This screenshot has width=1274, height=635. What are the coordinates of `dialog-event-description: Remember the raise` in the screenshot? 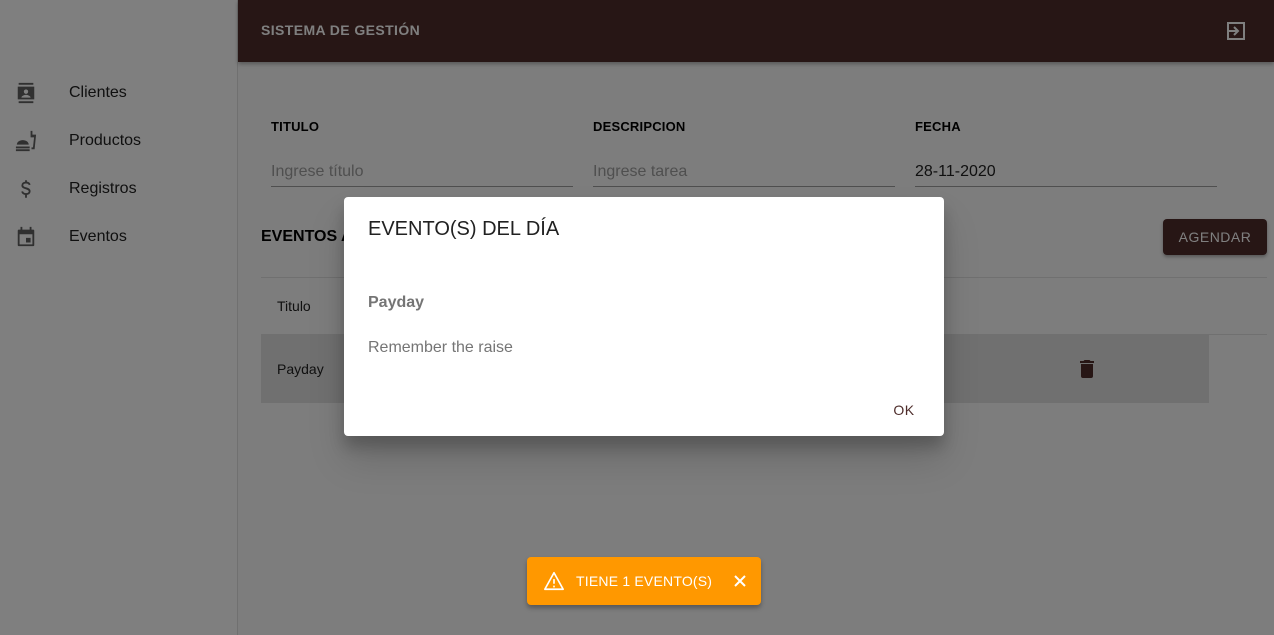 It's located at (440, 347).